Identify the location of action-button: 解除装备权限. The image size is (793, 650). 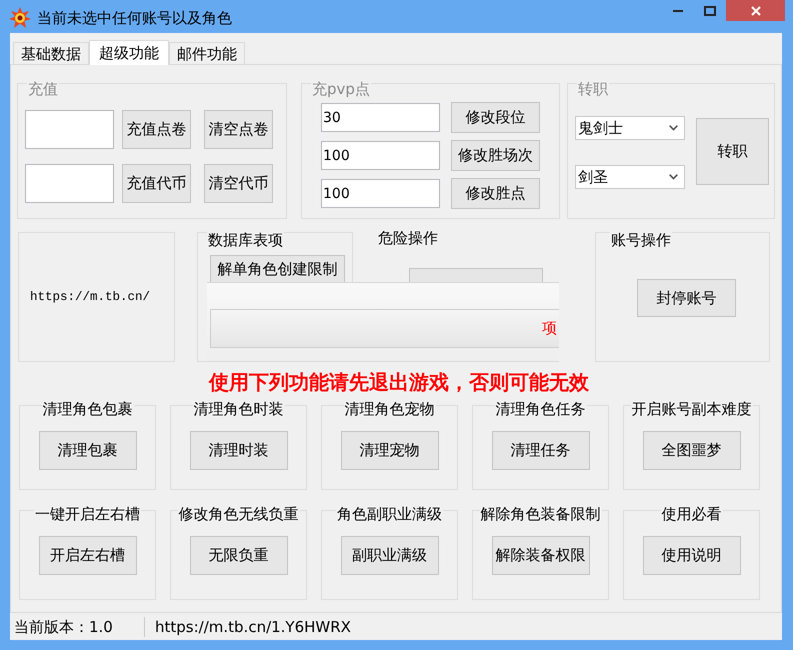
(541, 555).